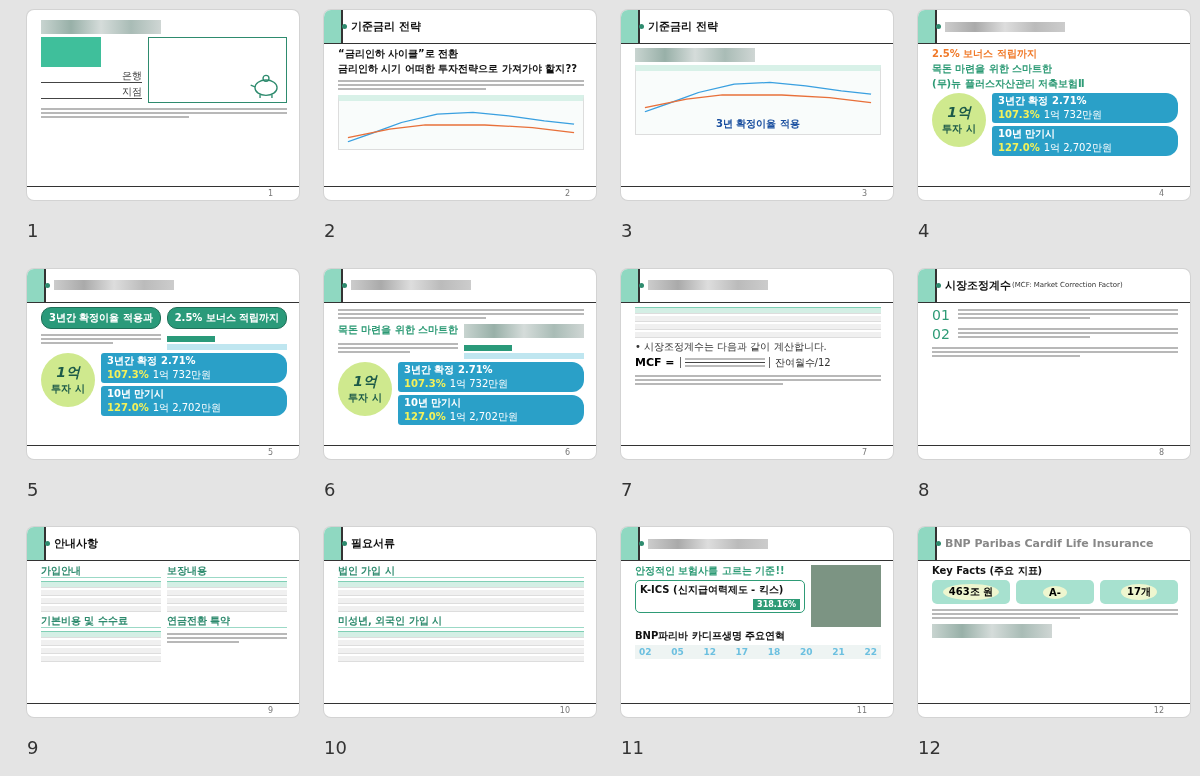 This screenshot has width=1200, height=776. What do you see at coordinates (758, 124) in the screenshot?
I see `chart-label: 3년 확정이율 적용` at bounding box center [758, 124].